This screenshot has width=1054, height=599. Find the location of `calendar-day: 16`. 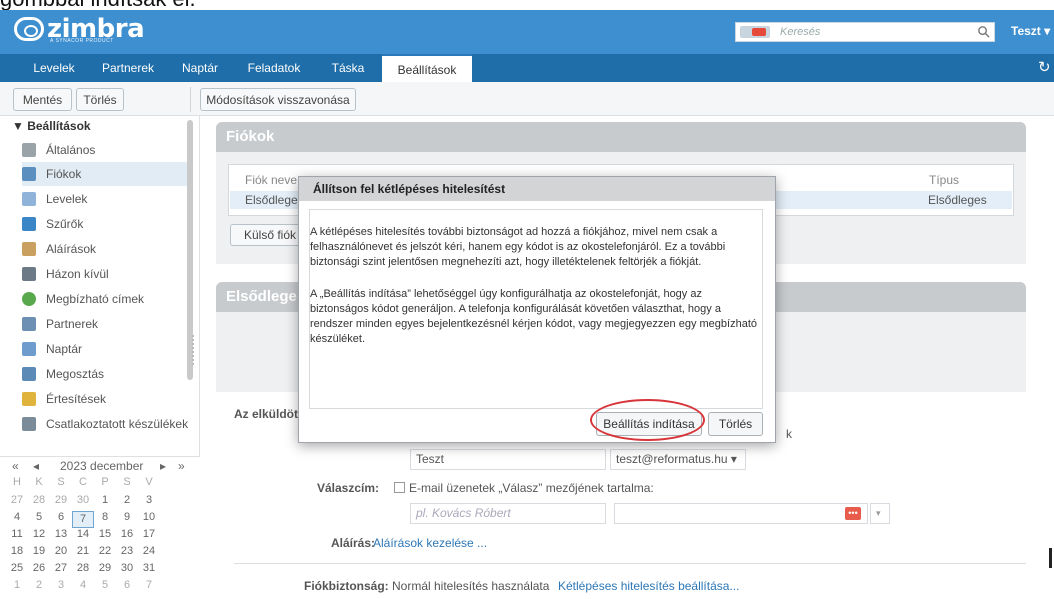

calendar-day: 16 is located at coordinates (127, 534).